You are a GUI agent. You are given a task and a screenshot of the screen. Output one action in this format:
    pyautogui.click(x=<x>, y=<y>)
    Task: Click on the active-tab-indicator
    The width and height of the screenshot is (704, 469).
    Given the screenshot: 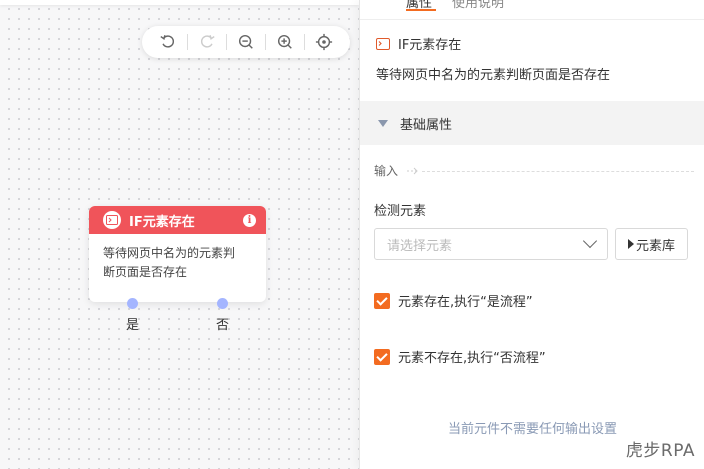 What is the action you would take?
    pyautogui.click(x=421, y=10)
    